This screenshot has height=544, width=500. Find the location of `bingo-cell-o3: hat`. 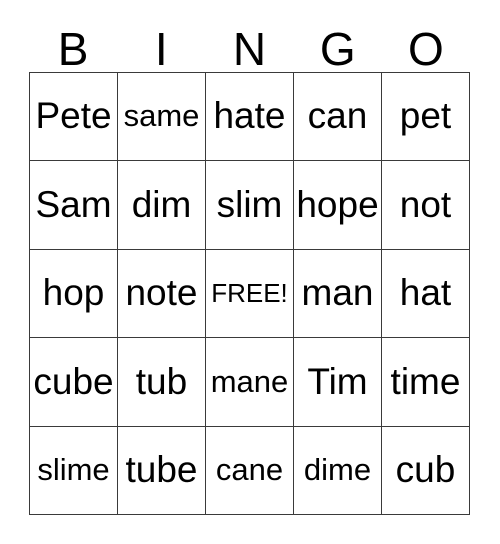

bingo-cell-o3: hat is located at coordinates (426, 294).